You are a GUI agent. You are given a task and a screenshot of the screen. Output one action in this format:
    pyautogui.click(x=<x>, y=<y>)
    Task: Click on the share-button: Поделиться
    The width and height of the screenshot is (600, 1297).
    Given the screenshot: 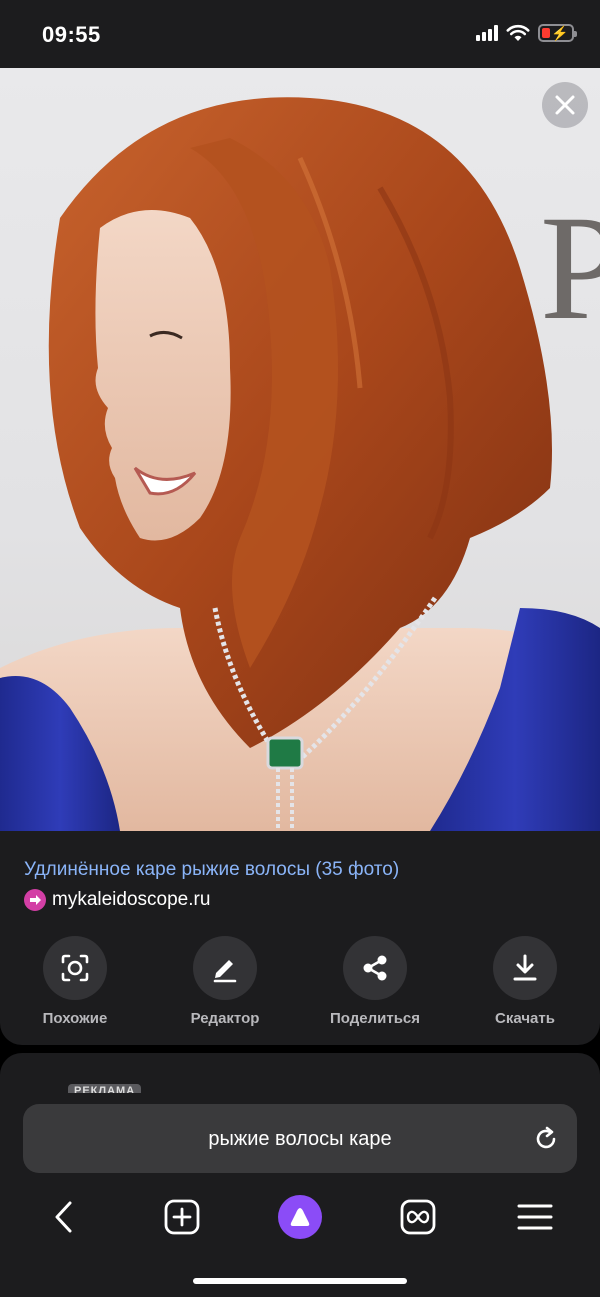 What is the action you would take?
    pyautogui.click(x=375, y=981)
    